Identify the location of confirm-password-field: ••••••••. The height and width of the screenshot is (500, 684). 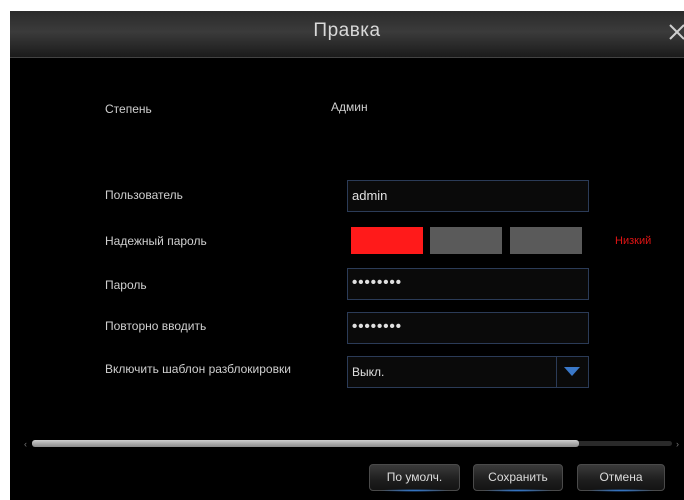
(468, 328).